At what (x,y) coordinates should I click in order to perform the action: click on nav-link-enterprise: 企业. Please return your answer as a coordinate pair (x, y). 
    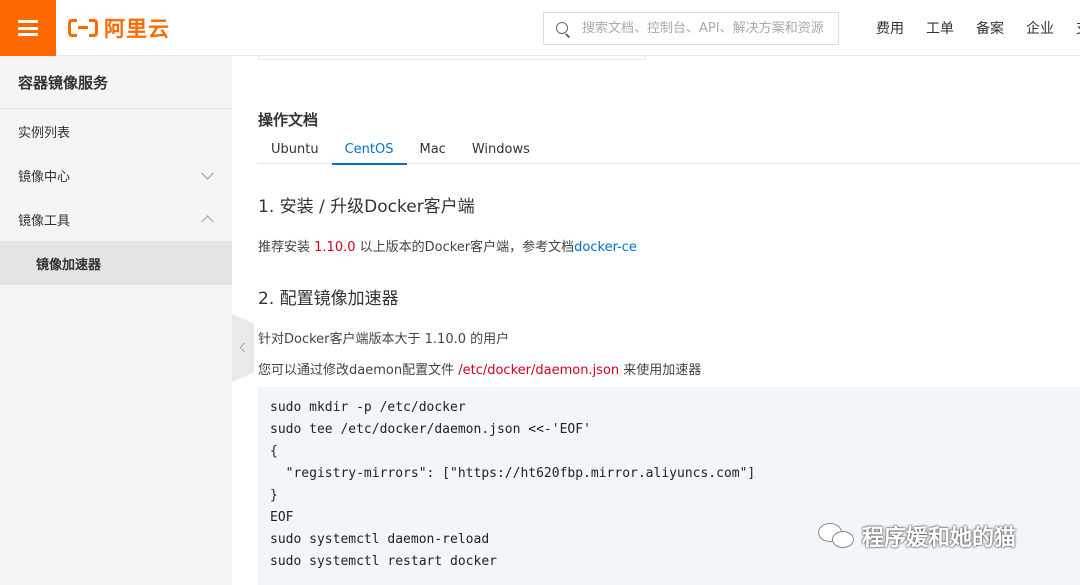
    Looking at the image, I should click on (1040, 28).